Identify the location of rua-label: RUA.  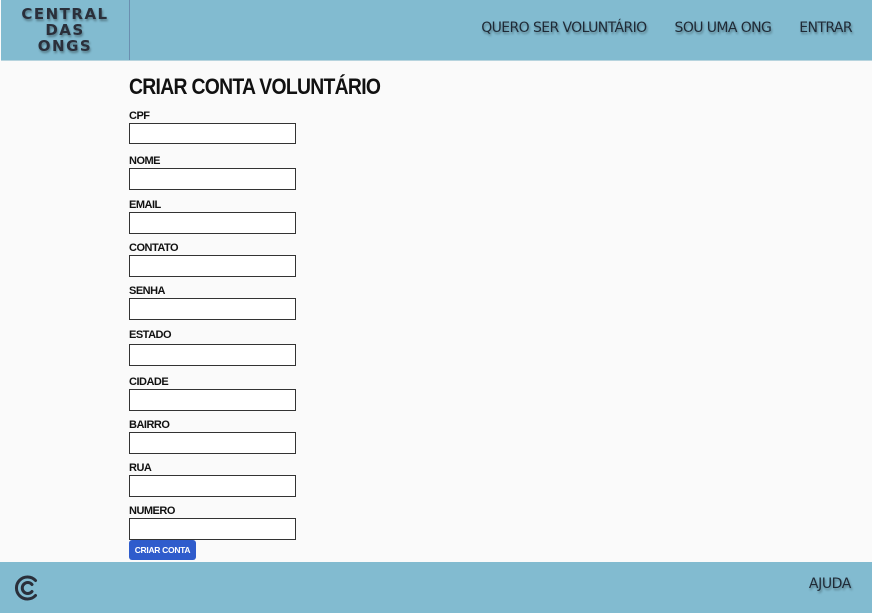
(140, 468).